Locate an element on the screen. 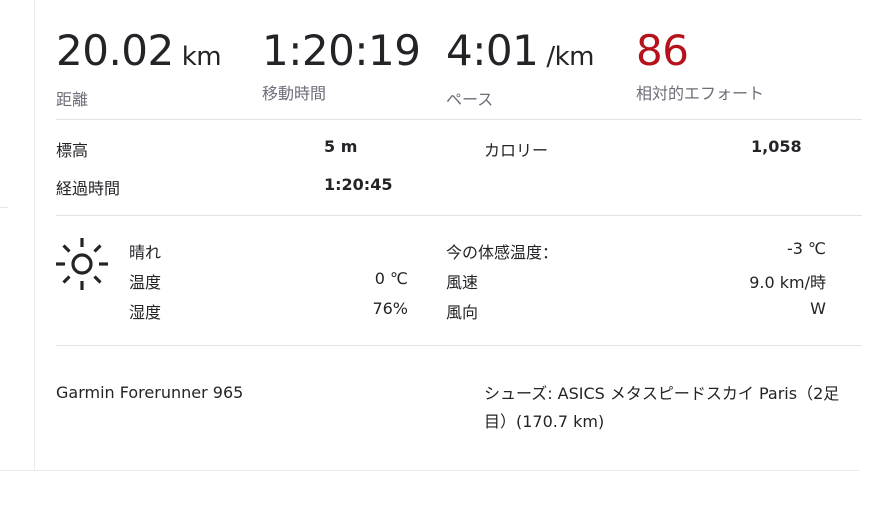 The width and height of the screenshot is (878, 520). distance-value: 20.02 is located at coordinates (115, 50).